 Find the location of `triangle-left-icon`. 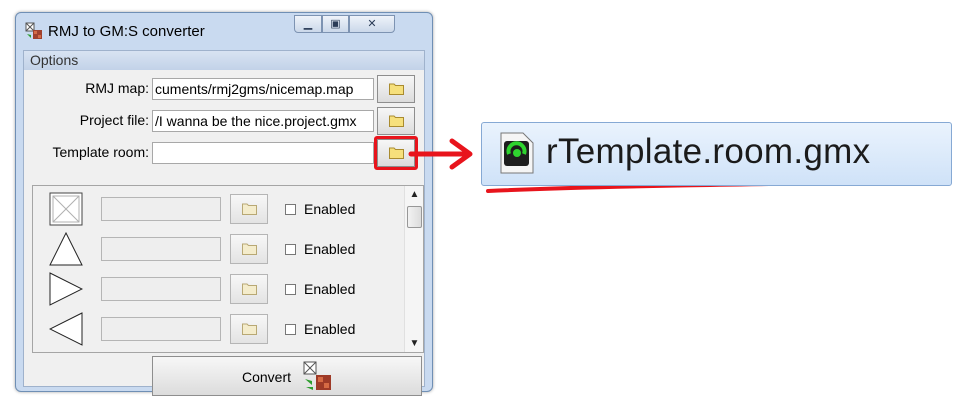

triangle-left-icon is located at coordinates (66, 329).